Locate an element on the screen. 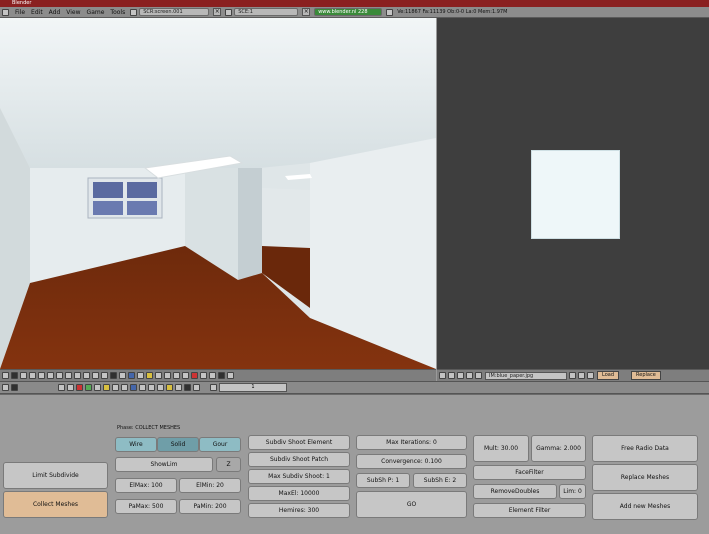 The width and height of the screenshot is (709, 534). pivot-icon is located at coordinates (185, 375).